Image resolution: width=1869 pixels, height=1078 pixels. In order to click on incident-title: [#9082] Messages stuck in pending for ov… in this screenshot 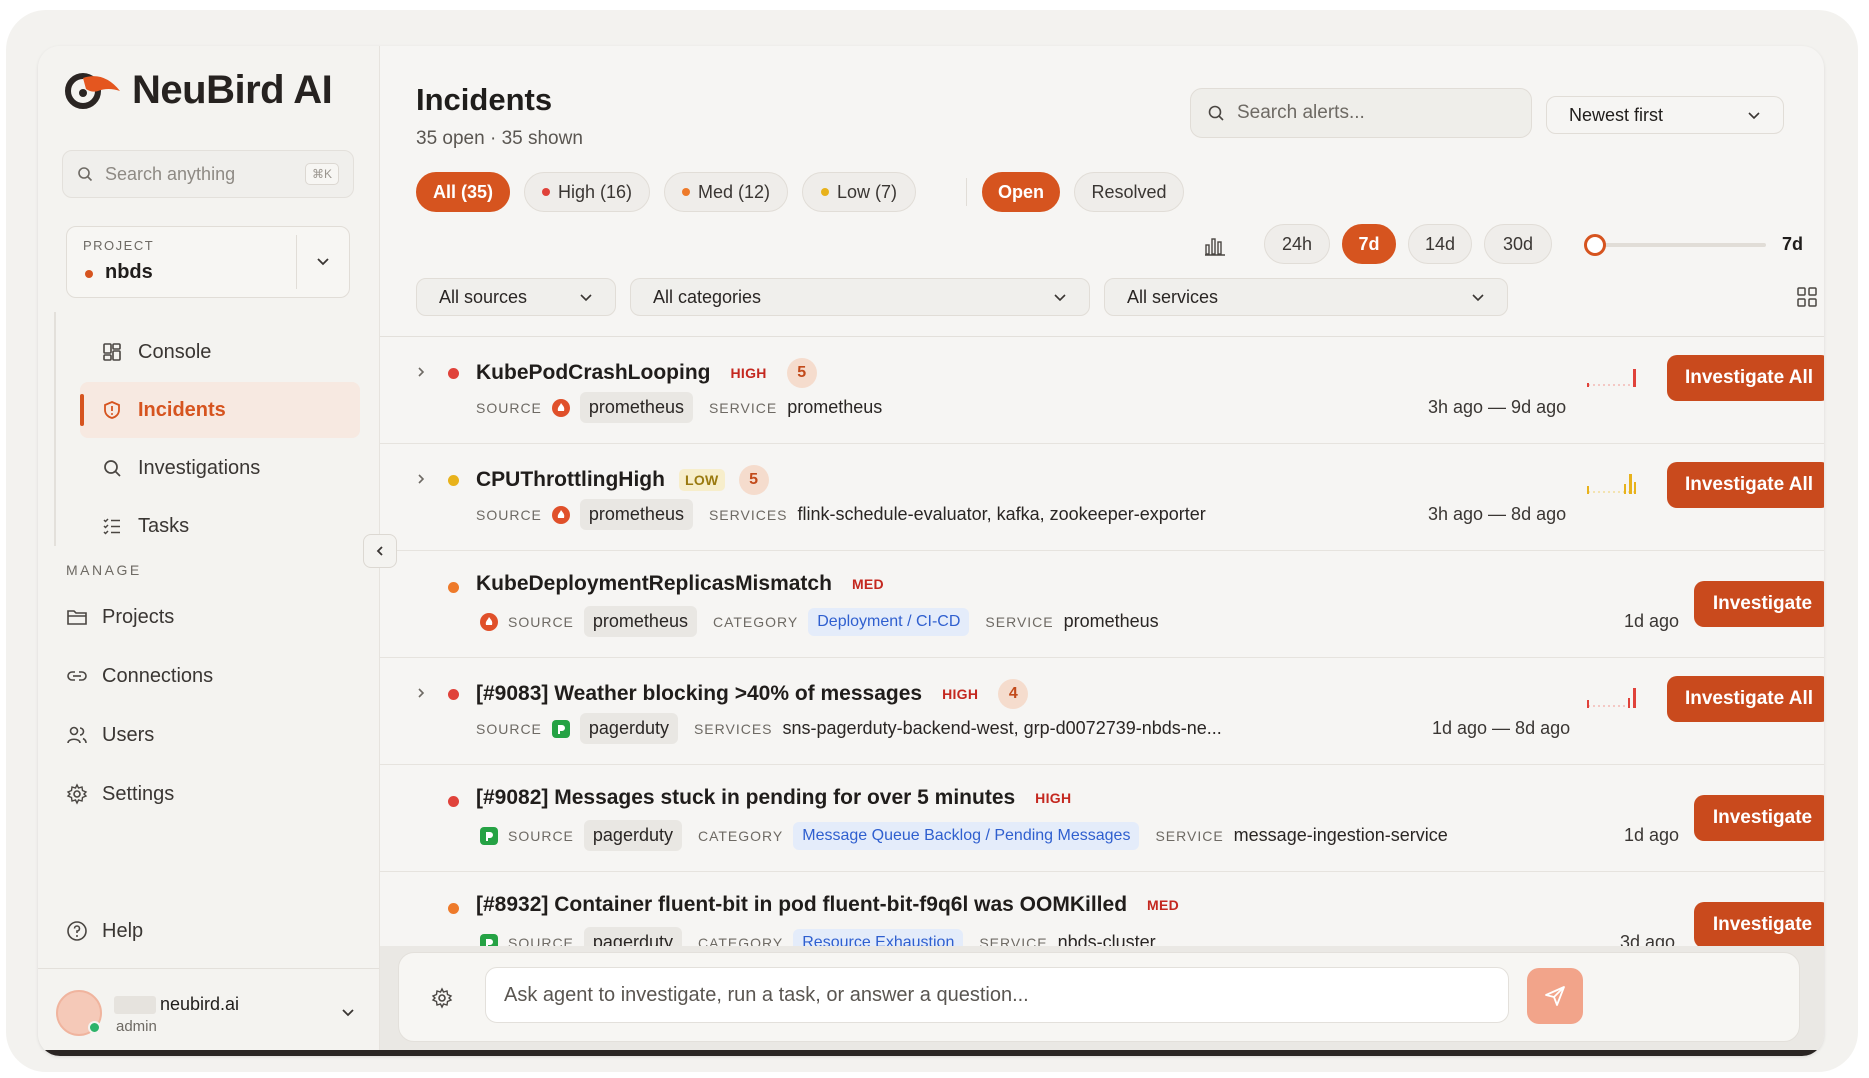, I will do `click(746, 797)`.